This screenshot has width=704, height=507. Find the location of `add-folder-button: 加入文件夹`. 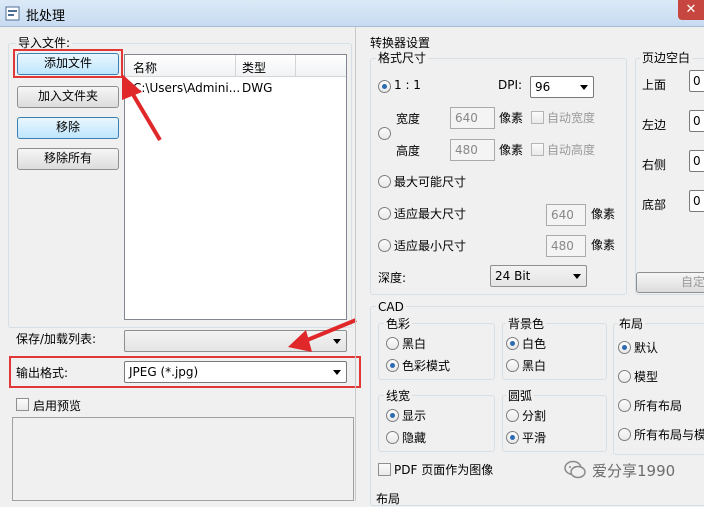

add-folder-button: 加入文件夹 is located at coordinates (68, 97).